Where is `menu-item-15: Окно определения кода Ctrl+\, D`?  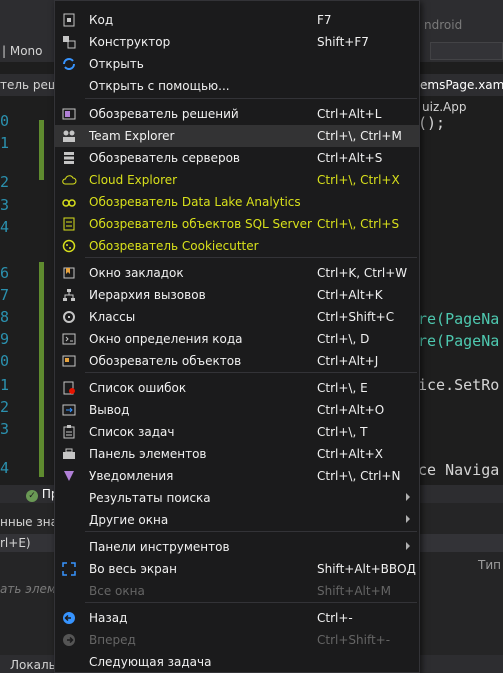
menu-item-15: Окно определения кода Ctrl+\, D is located at coordinates (237, 339).